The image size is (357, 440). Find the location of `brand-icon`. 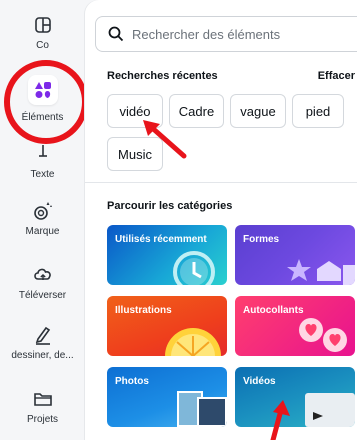

brand-icon is located at coordinates (42, 211).